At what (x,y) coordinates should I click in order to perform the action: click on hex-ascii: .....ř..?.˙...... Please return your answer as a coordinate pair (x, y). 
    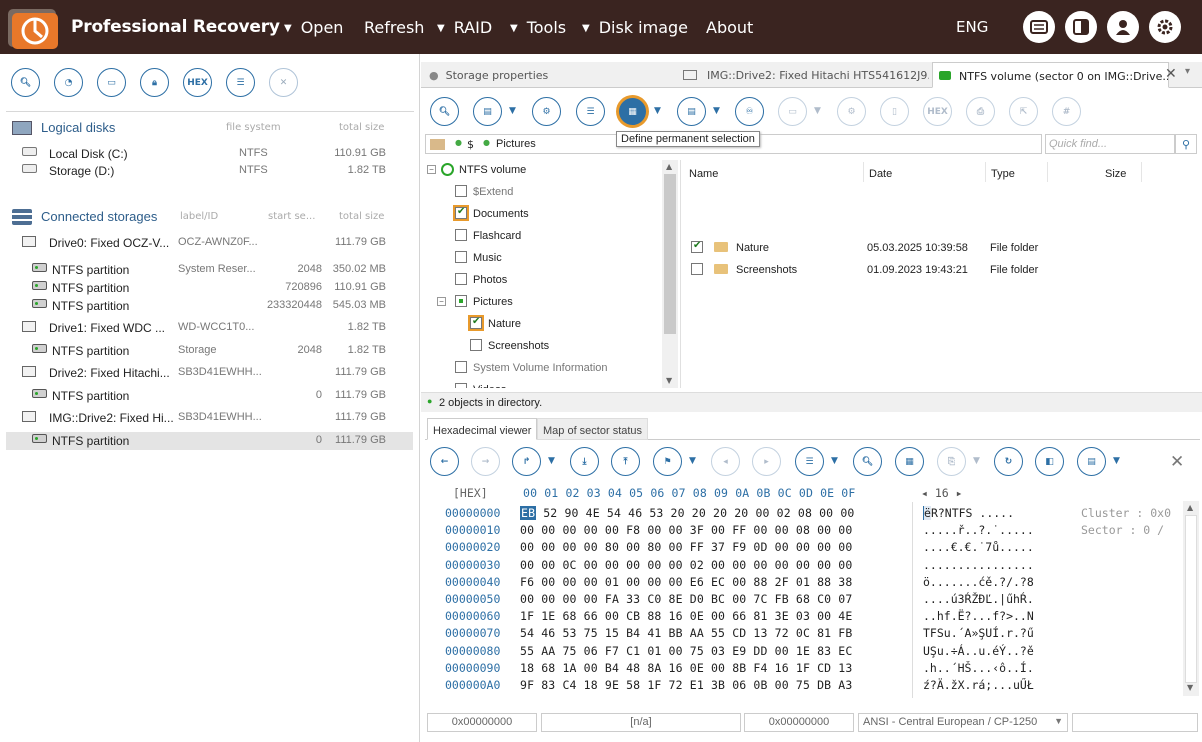
    Looking at the image, I should click on (978, 530).